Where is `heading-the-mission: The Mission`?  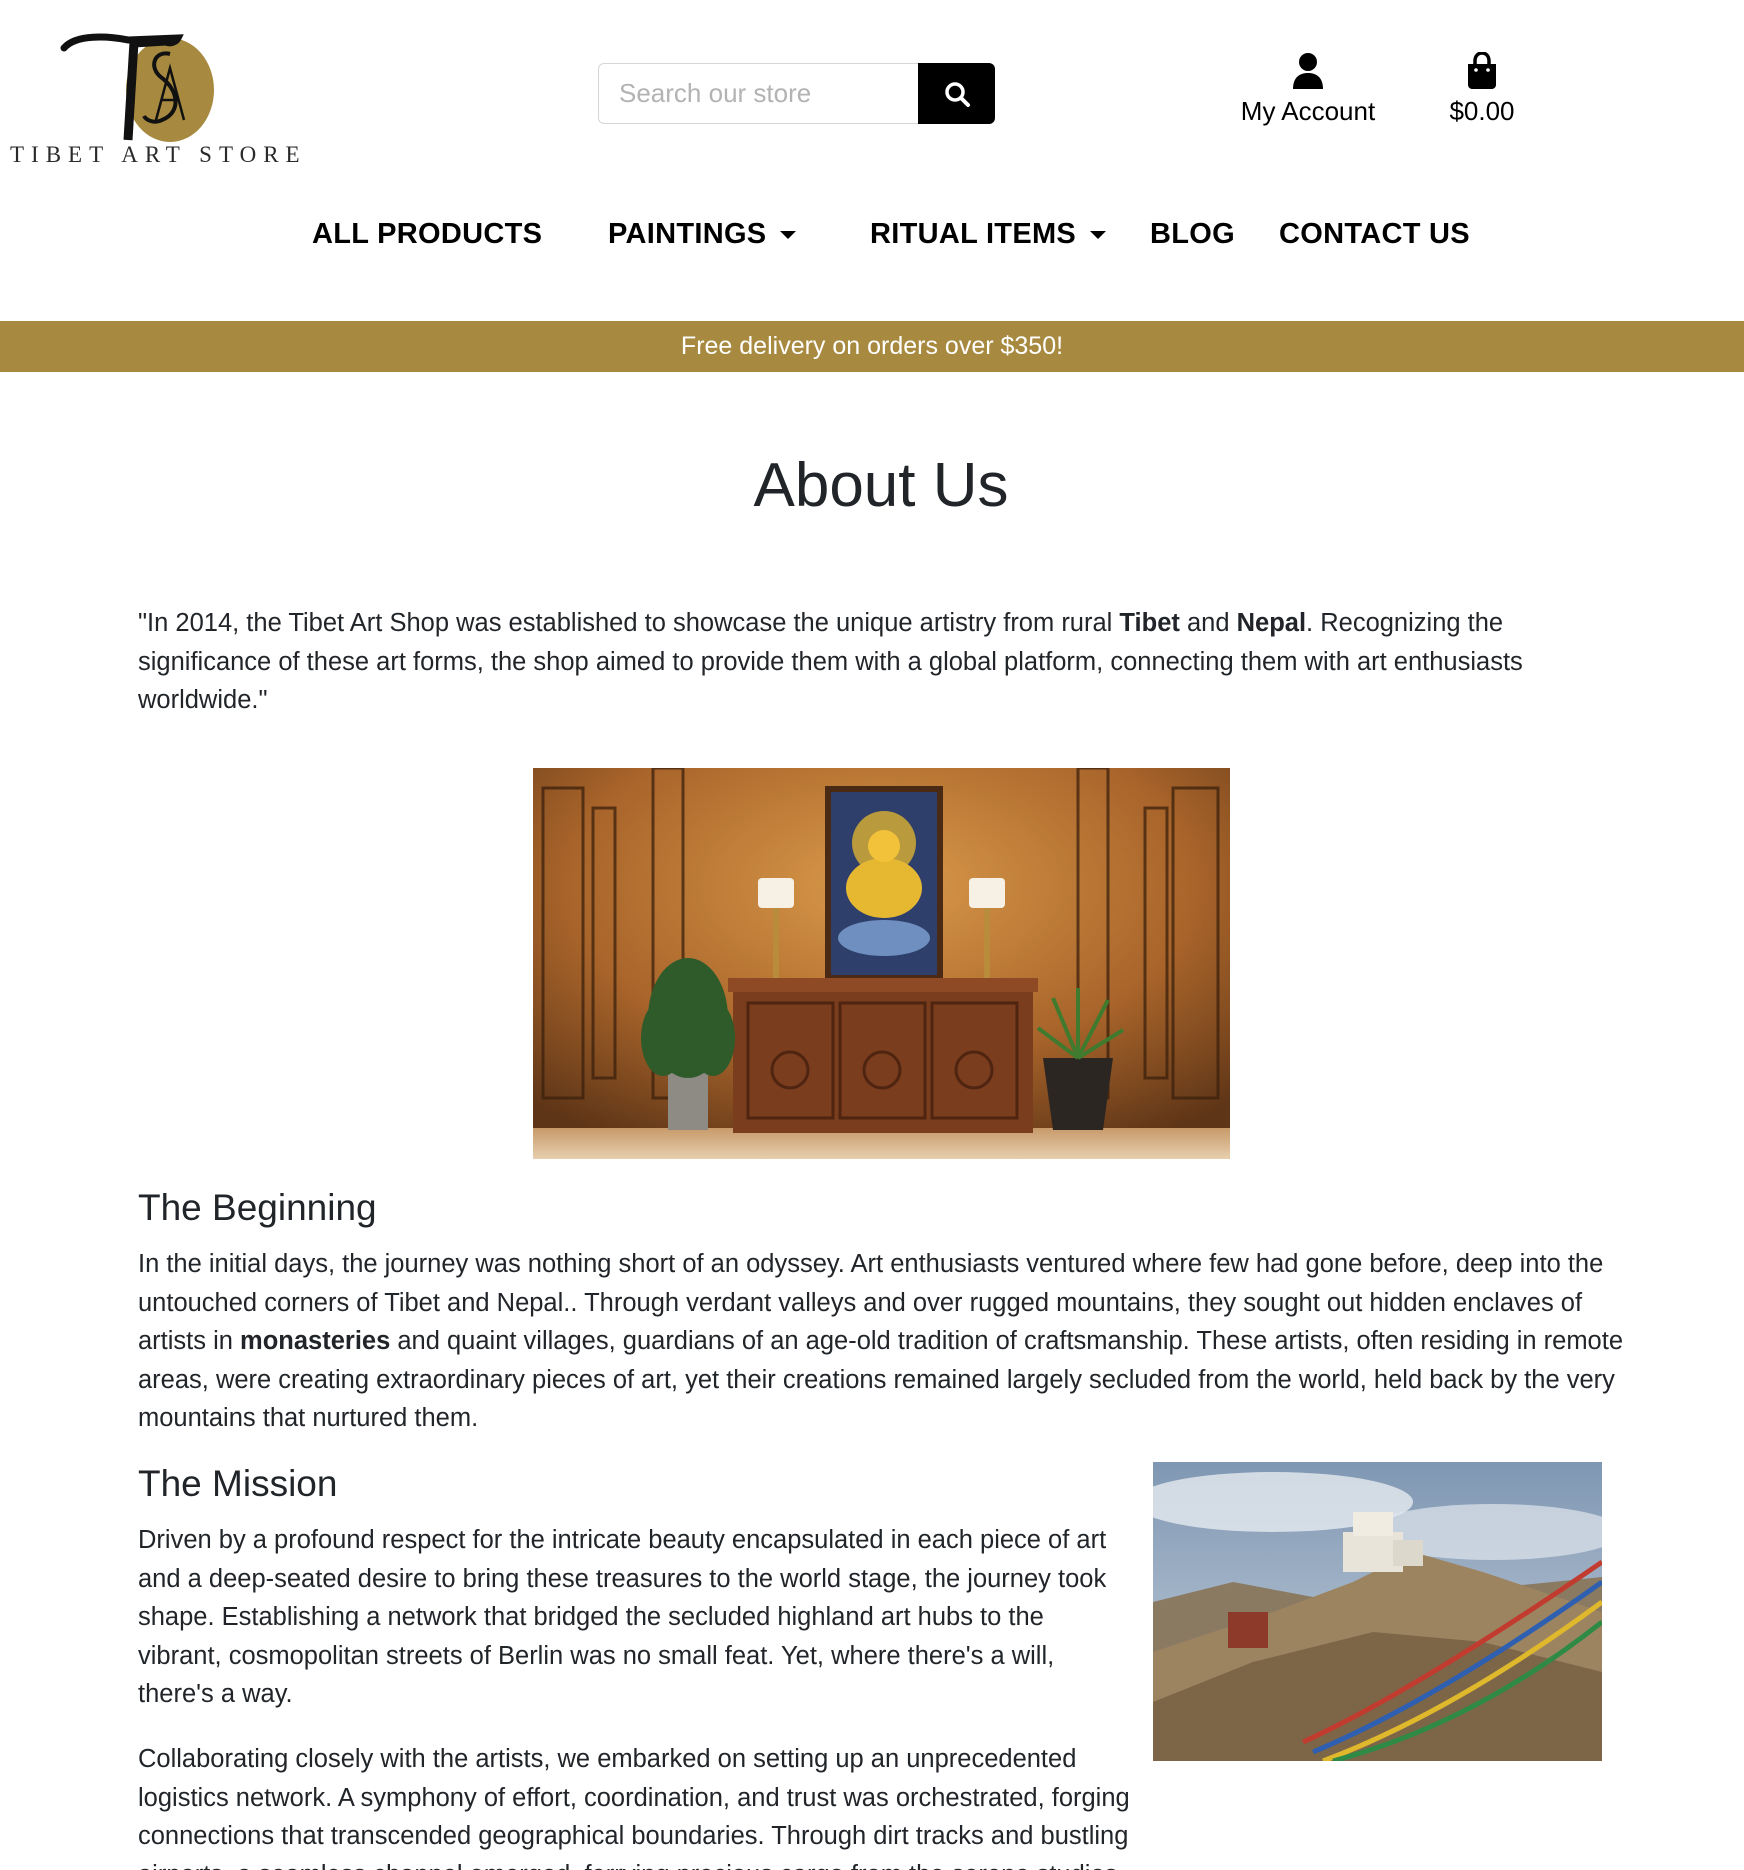 heading-the-mission: The Mission is located at coordinates (238, 1483).